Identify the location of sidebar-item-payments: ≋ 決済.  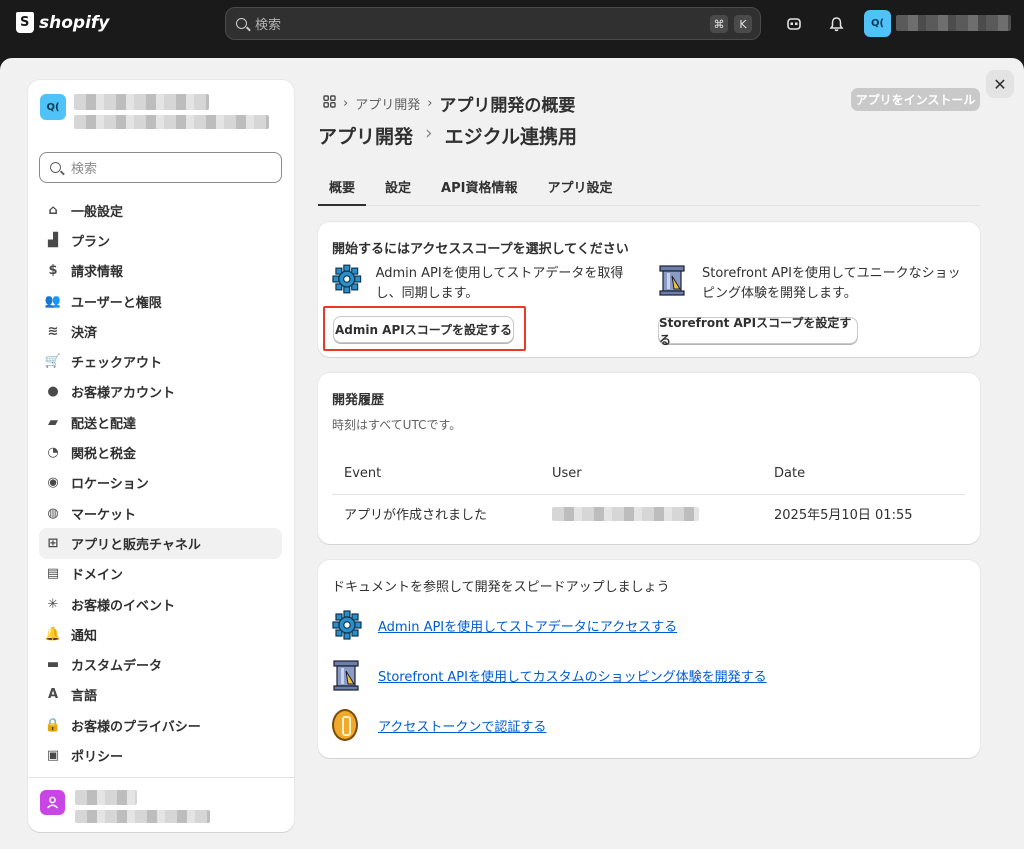
(160, 331).